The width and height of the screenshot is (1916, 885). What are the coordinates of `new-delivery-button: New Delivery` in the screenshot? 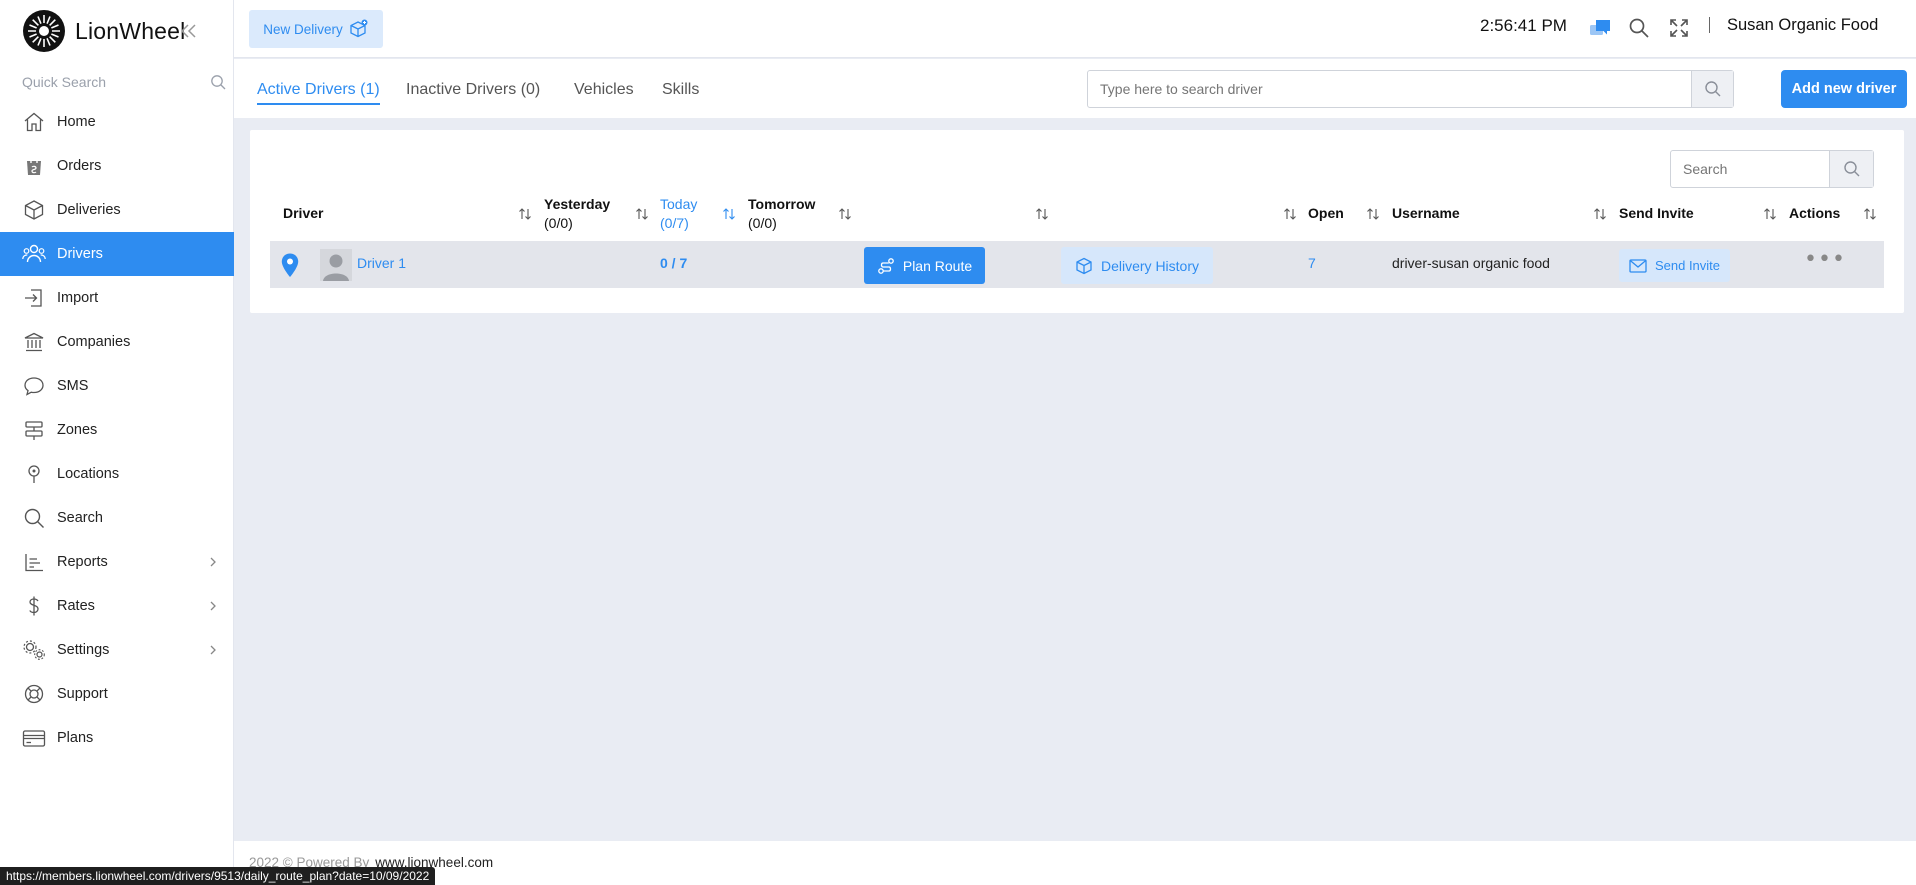 It's located at (316, 29).